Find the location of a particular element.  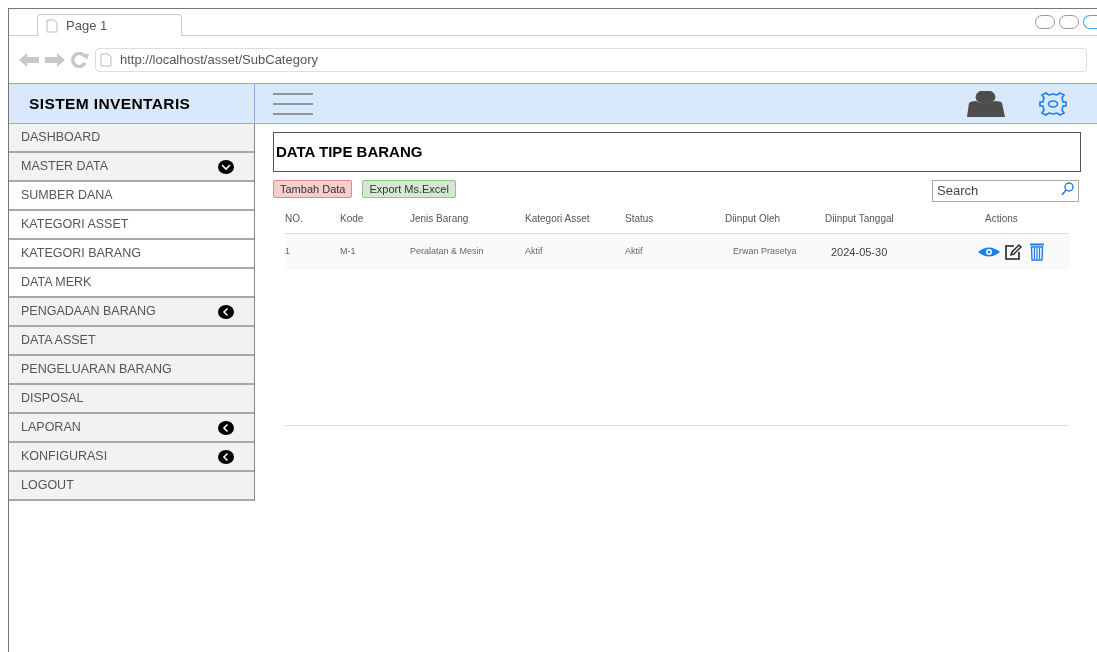

sidebar-item: DISPOSAL is located at coordinates (131, 399).